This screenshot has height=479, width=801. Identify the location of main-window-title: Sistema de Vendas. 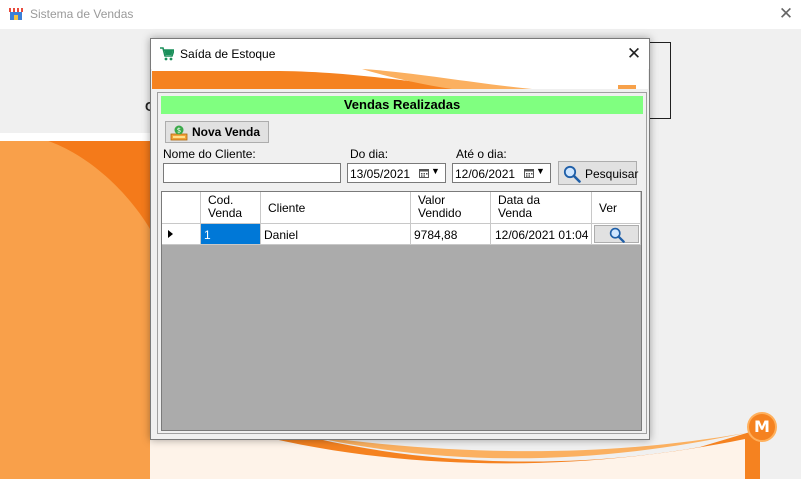
(82, 14).